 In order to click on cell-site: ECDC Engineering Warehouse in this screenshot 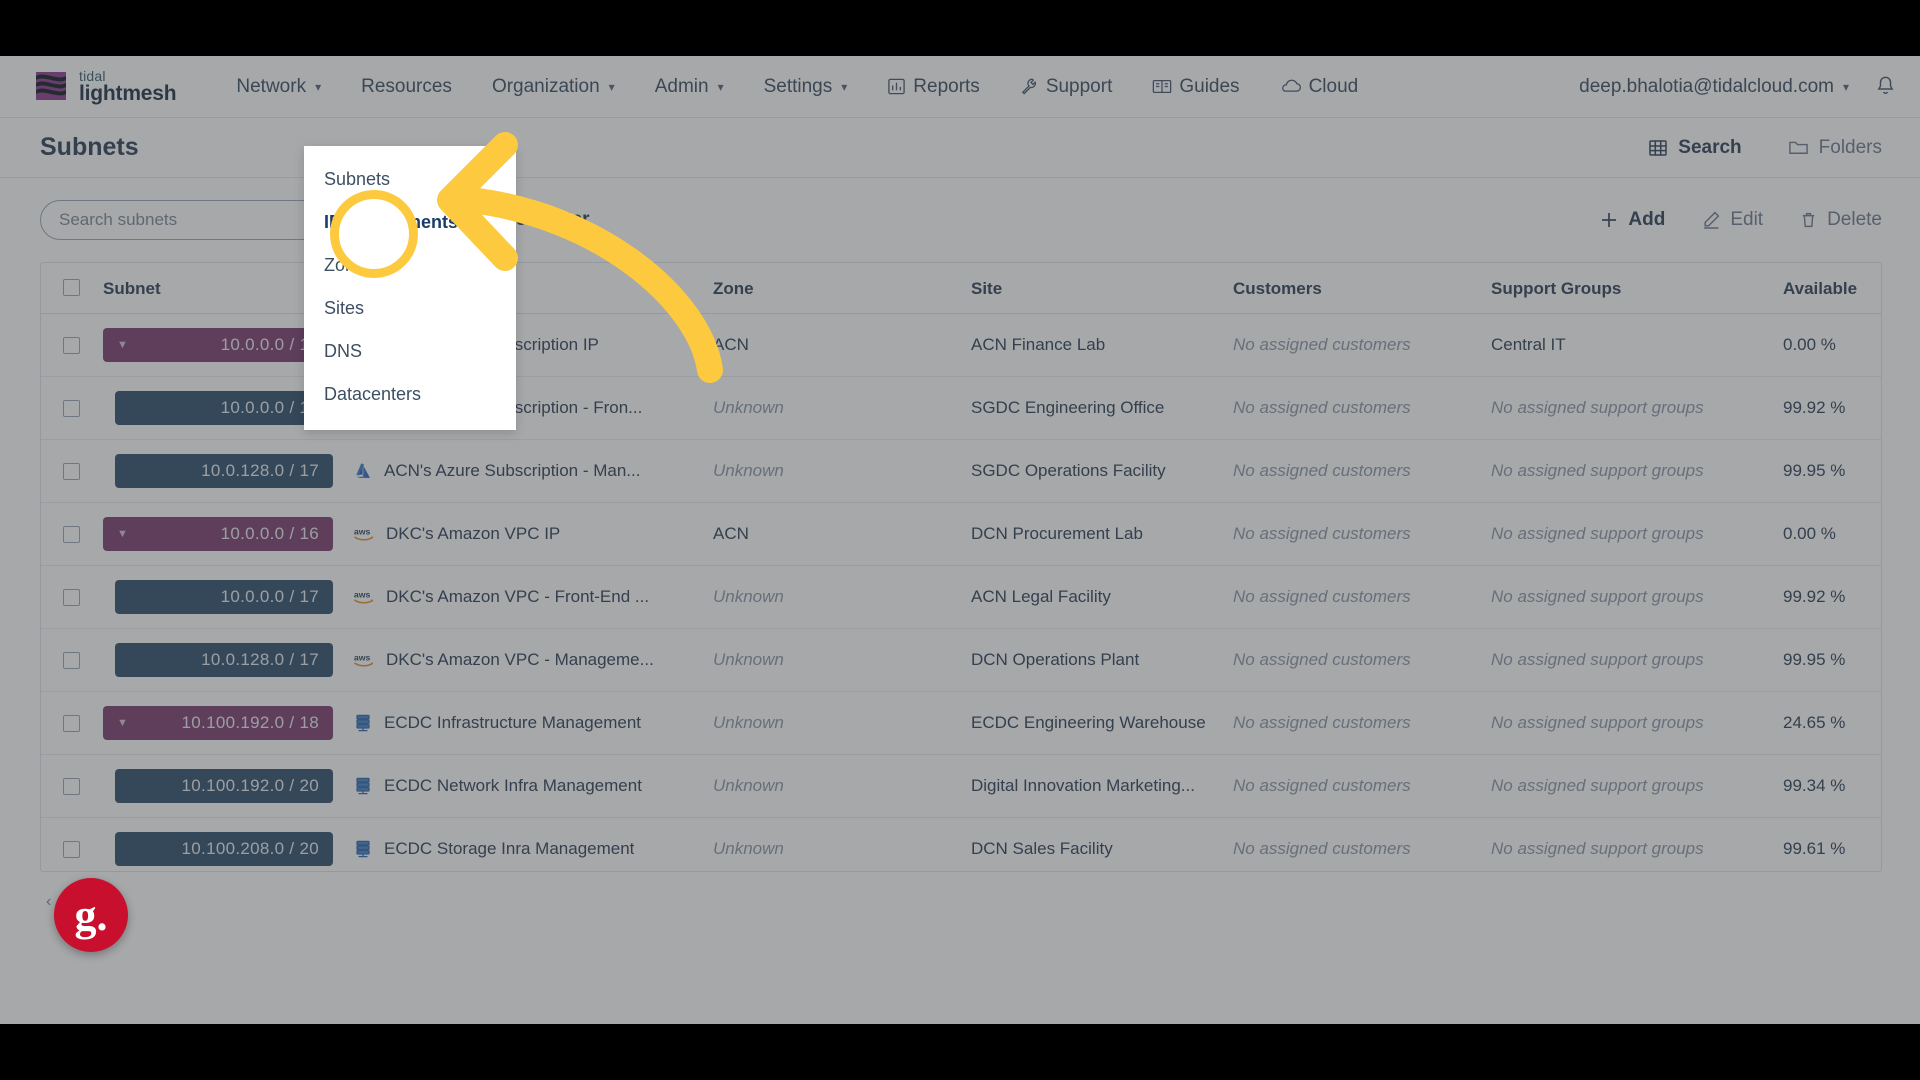, I will do `click(1092, 723)`.